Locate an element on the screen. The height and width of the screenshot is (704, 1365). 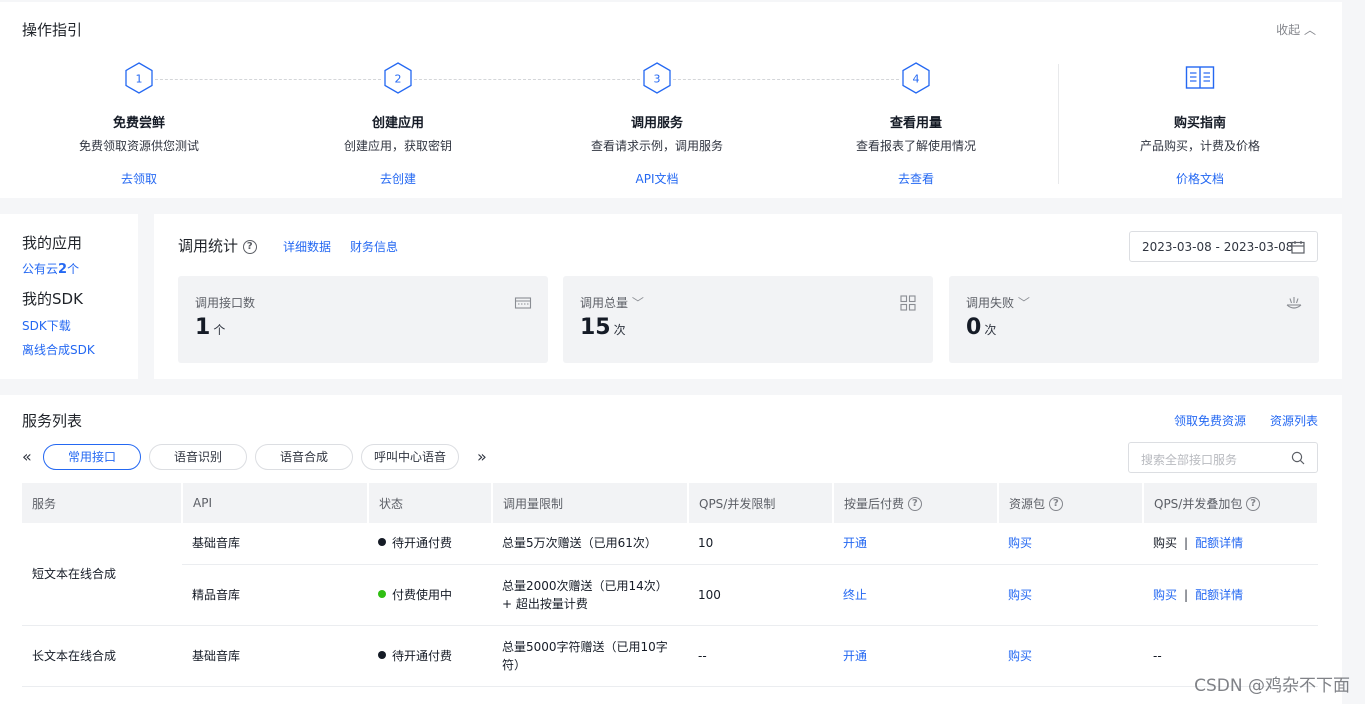
stat-label: 调用失败 ﹀ is located at coordinates (998, 302).